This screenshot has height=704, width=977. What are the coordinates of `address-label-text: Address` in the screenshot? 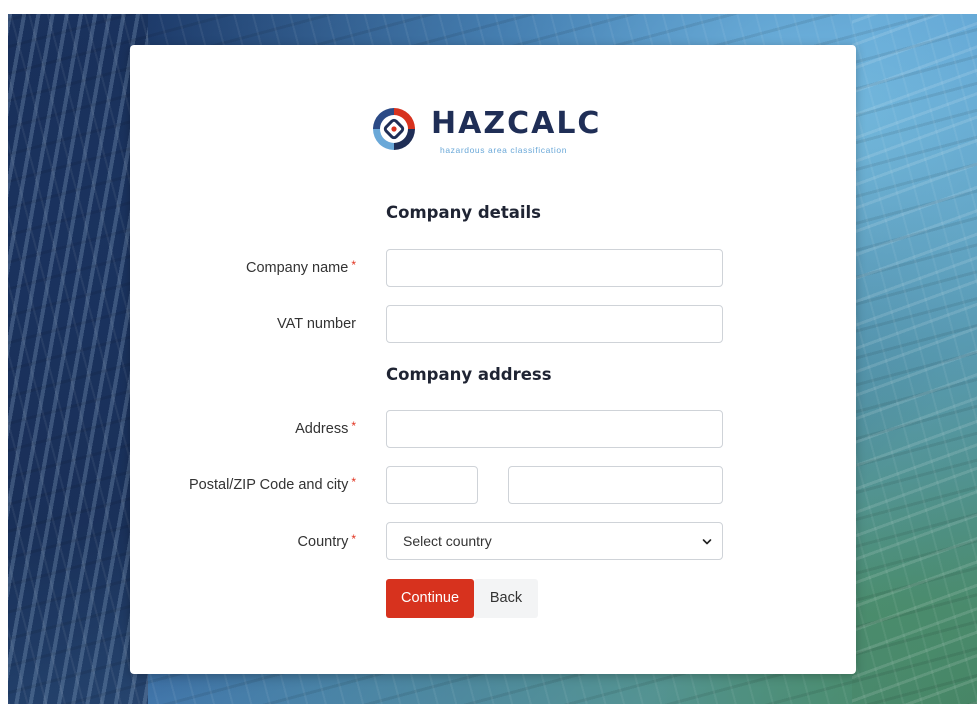 It's located at (322, 429).